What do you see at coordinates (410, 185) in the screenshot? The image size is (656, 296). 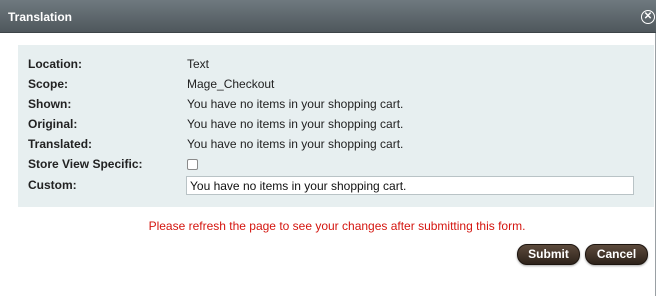 I see `custom-translation-input` at bounding box center [410, 185].